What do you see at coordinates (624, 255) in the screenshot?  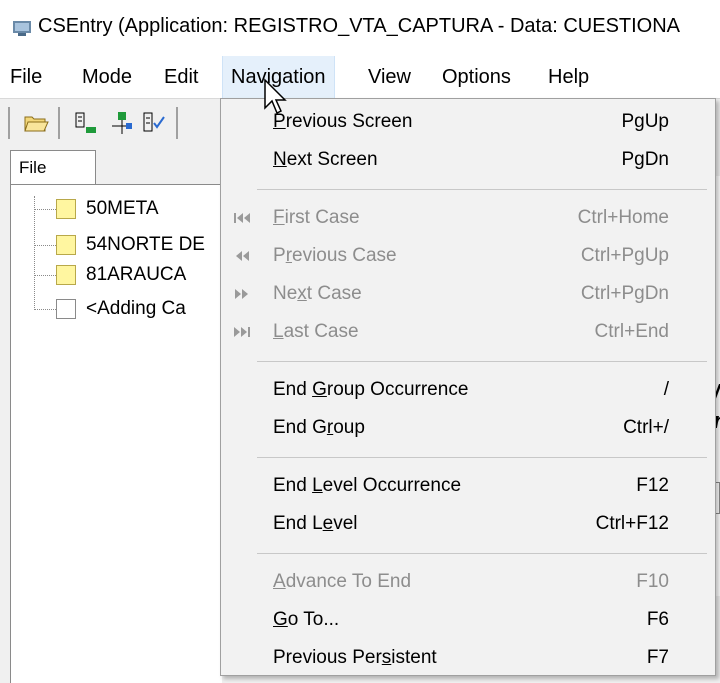 I see `menu-item-shortcut: Ctrl+PgUp` at bounding box center [624, 255].